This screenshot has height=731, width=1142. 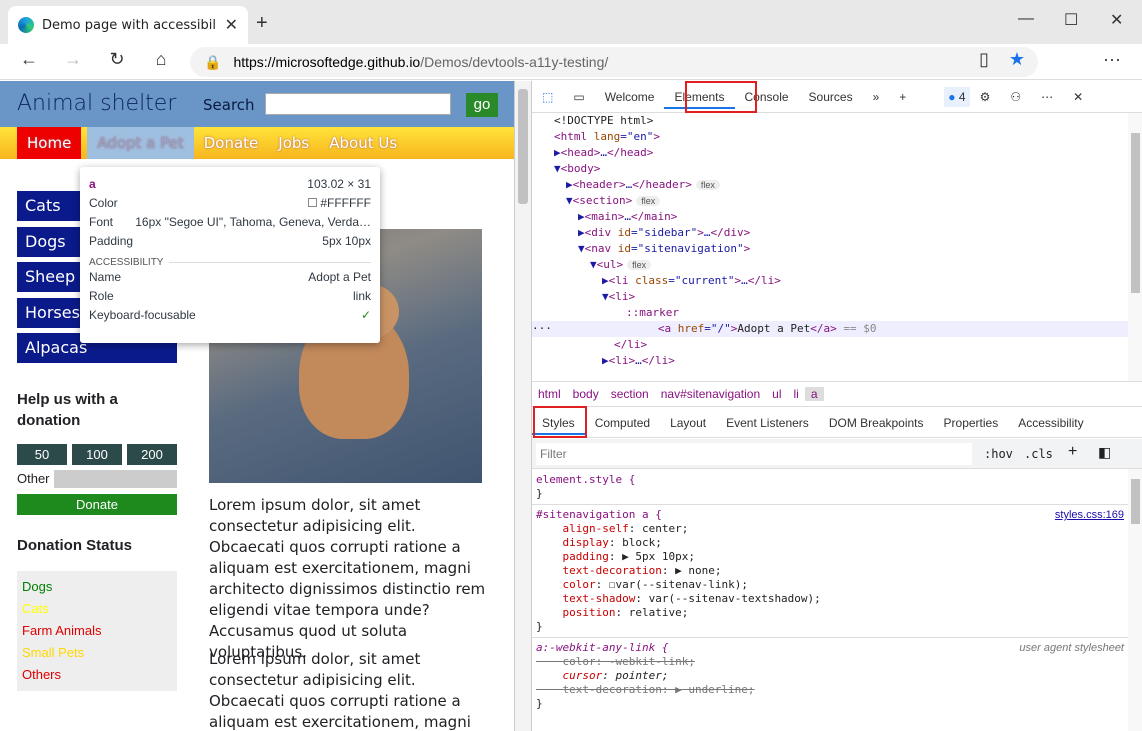 I want to click on favorite-star-icon: ★, so click(x=1017, y=59).